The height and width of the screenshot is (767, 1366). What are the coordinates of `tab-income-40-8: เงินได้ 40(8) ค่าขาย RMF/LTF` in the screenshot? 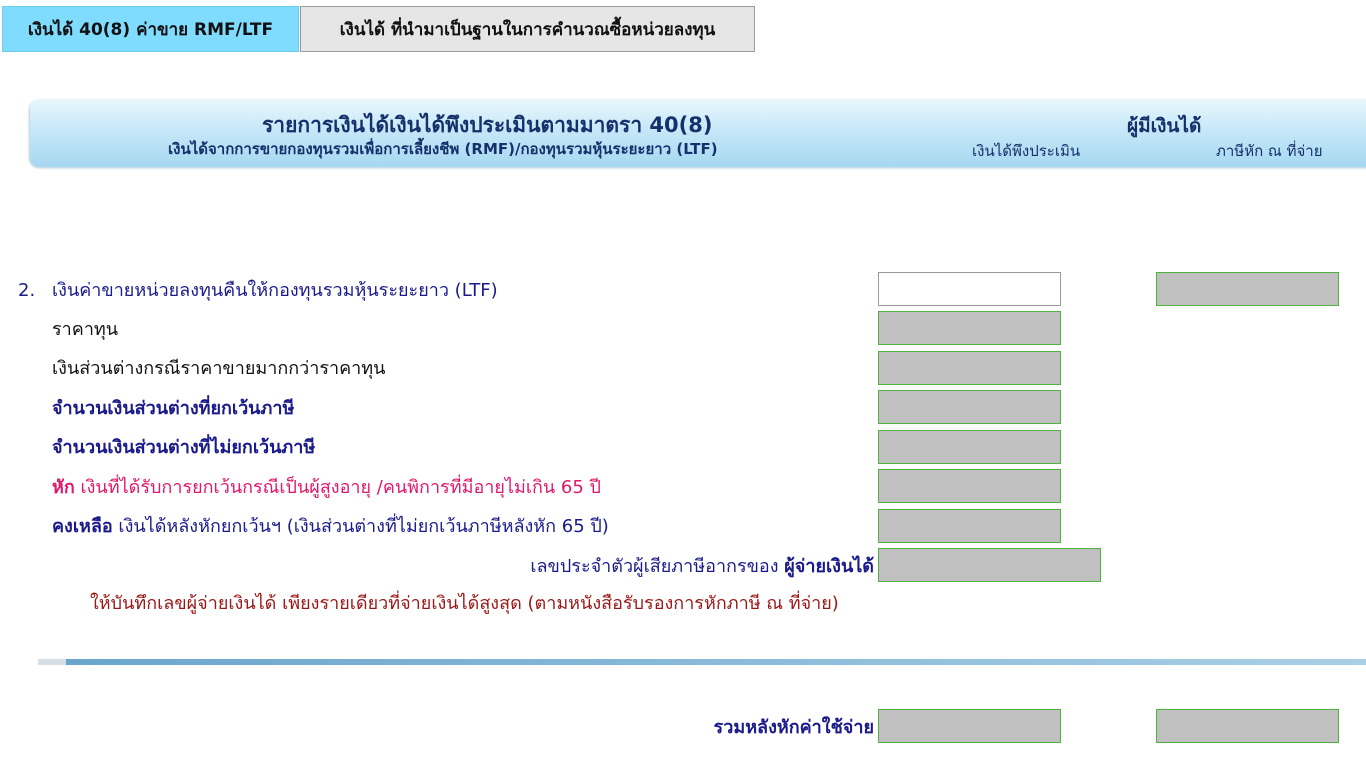 It's located at (150, 29).